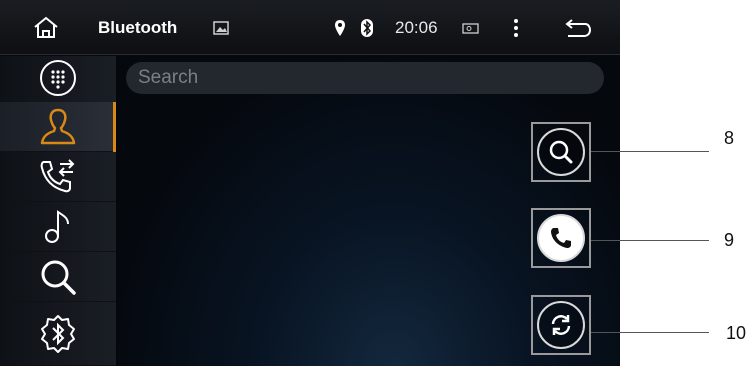 The image size is (755, 366). Describe the element at coordinates (138, 27) in the screenshot. I see `page-title: Bluetooth` at that location.